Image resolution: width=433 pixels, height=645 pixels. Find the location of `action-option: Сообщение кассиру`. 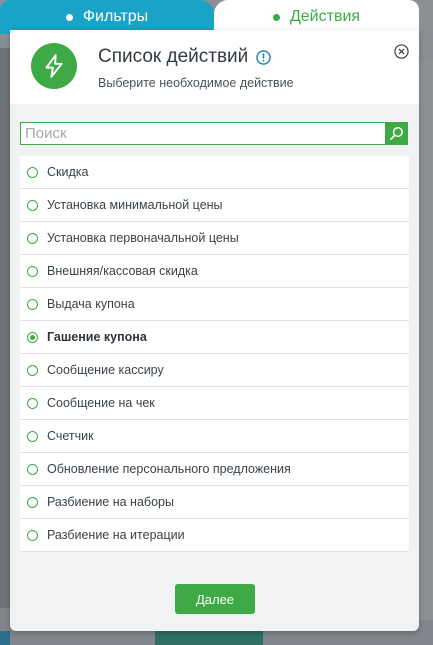

action-option: Сообщение кассиру is located at coordinates (214, 370).